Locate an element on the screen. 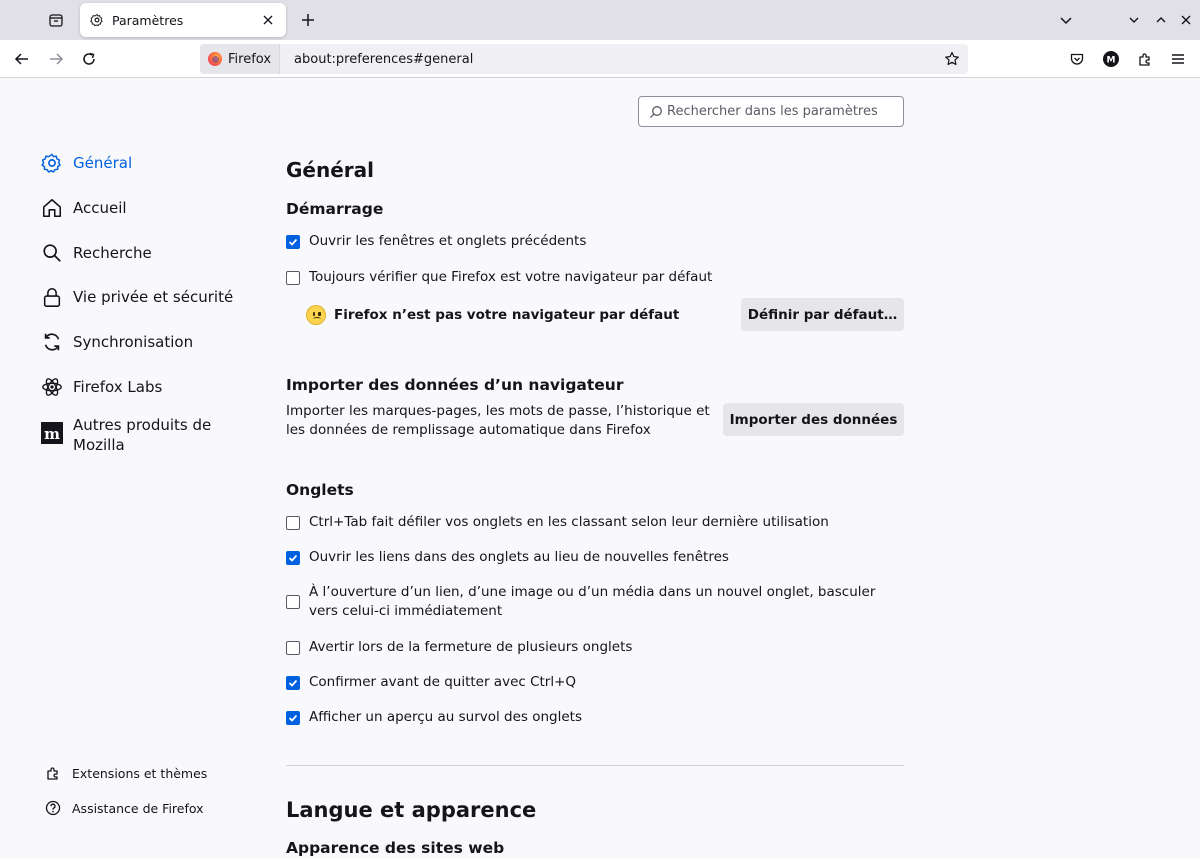 The height and width of the screenshot is (858, 1200). tab-title: Paramètres is located at coordinates (148, 20).